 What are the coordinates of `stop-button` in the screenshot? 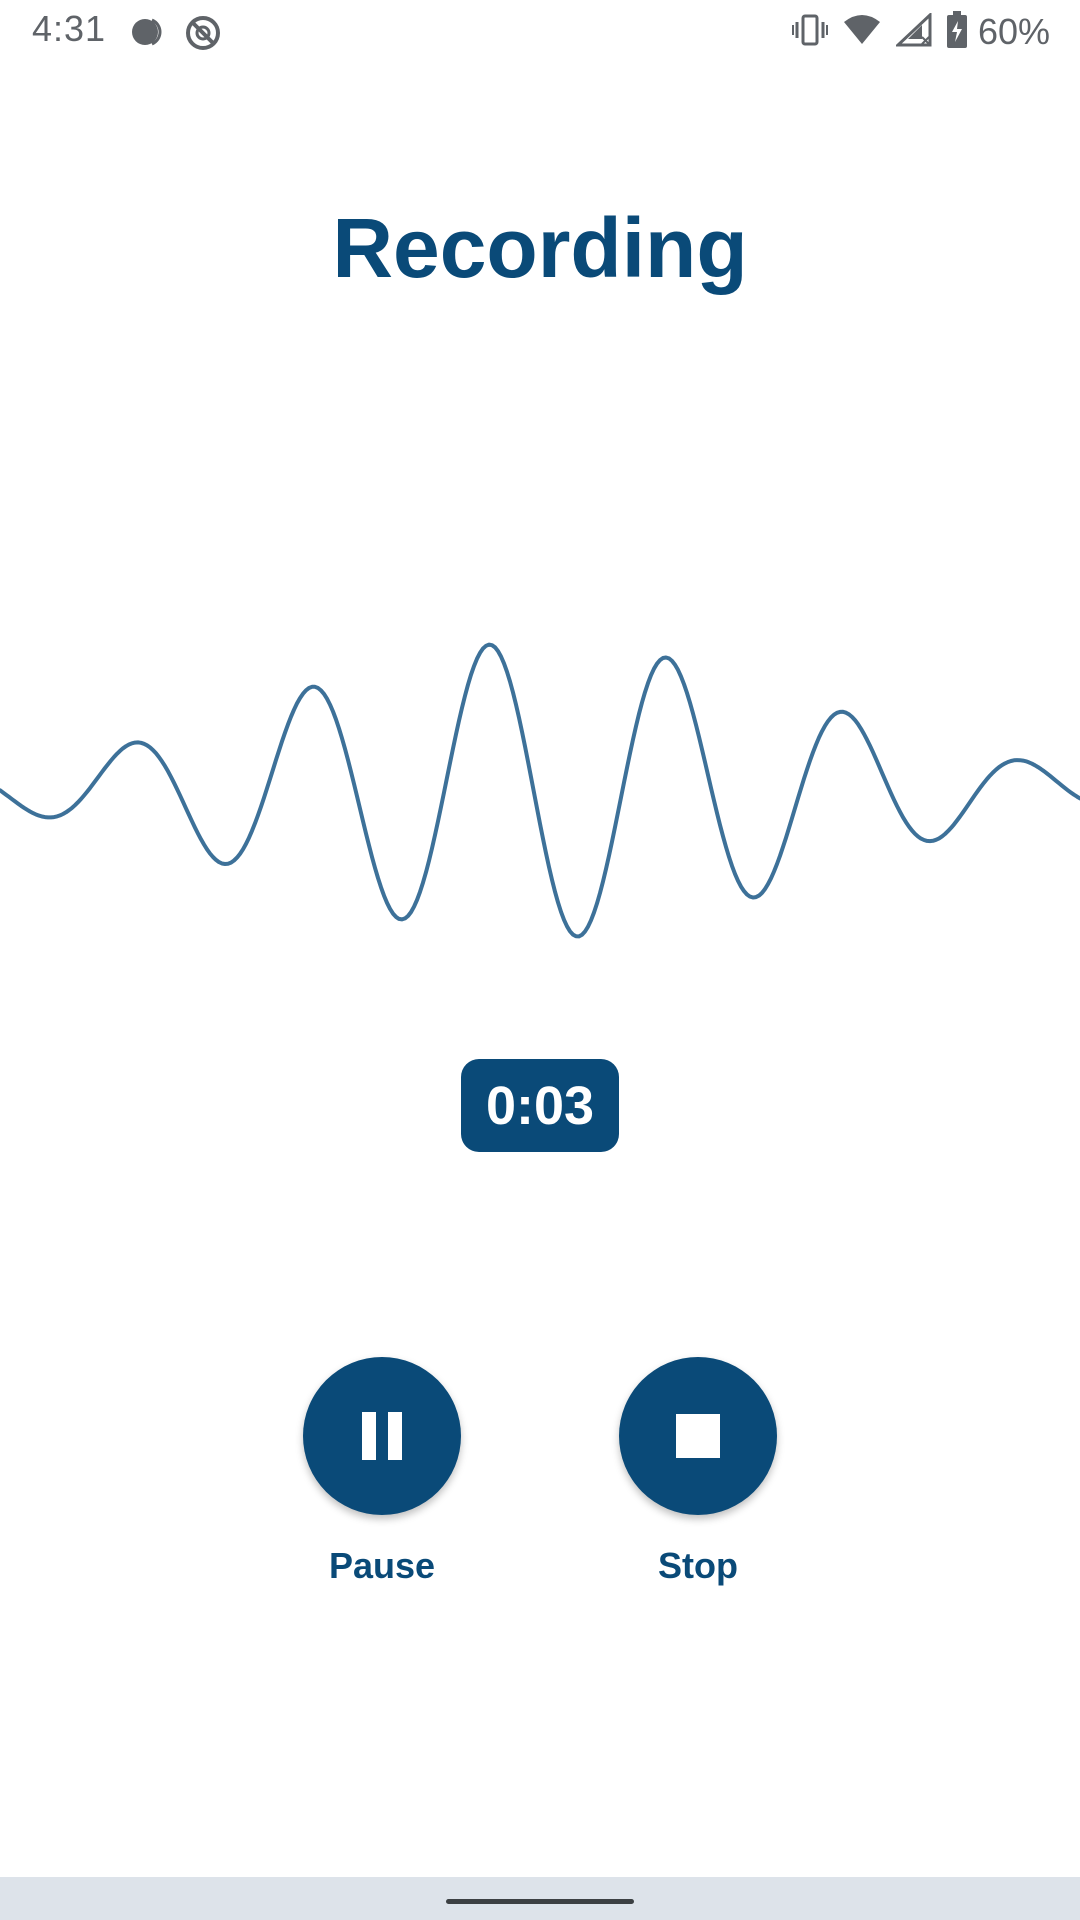 It's located at (698, 1436).